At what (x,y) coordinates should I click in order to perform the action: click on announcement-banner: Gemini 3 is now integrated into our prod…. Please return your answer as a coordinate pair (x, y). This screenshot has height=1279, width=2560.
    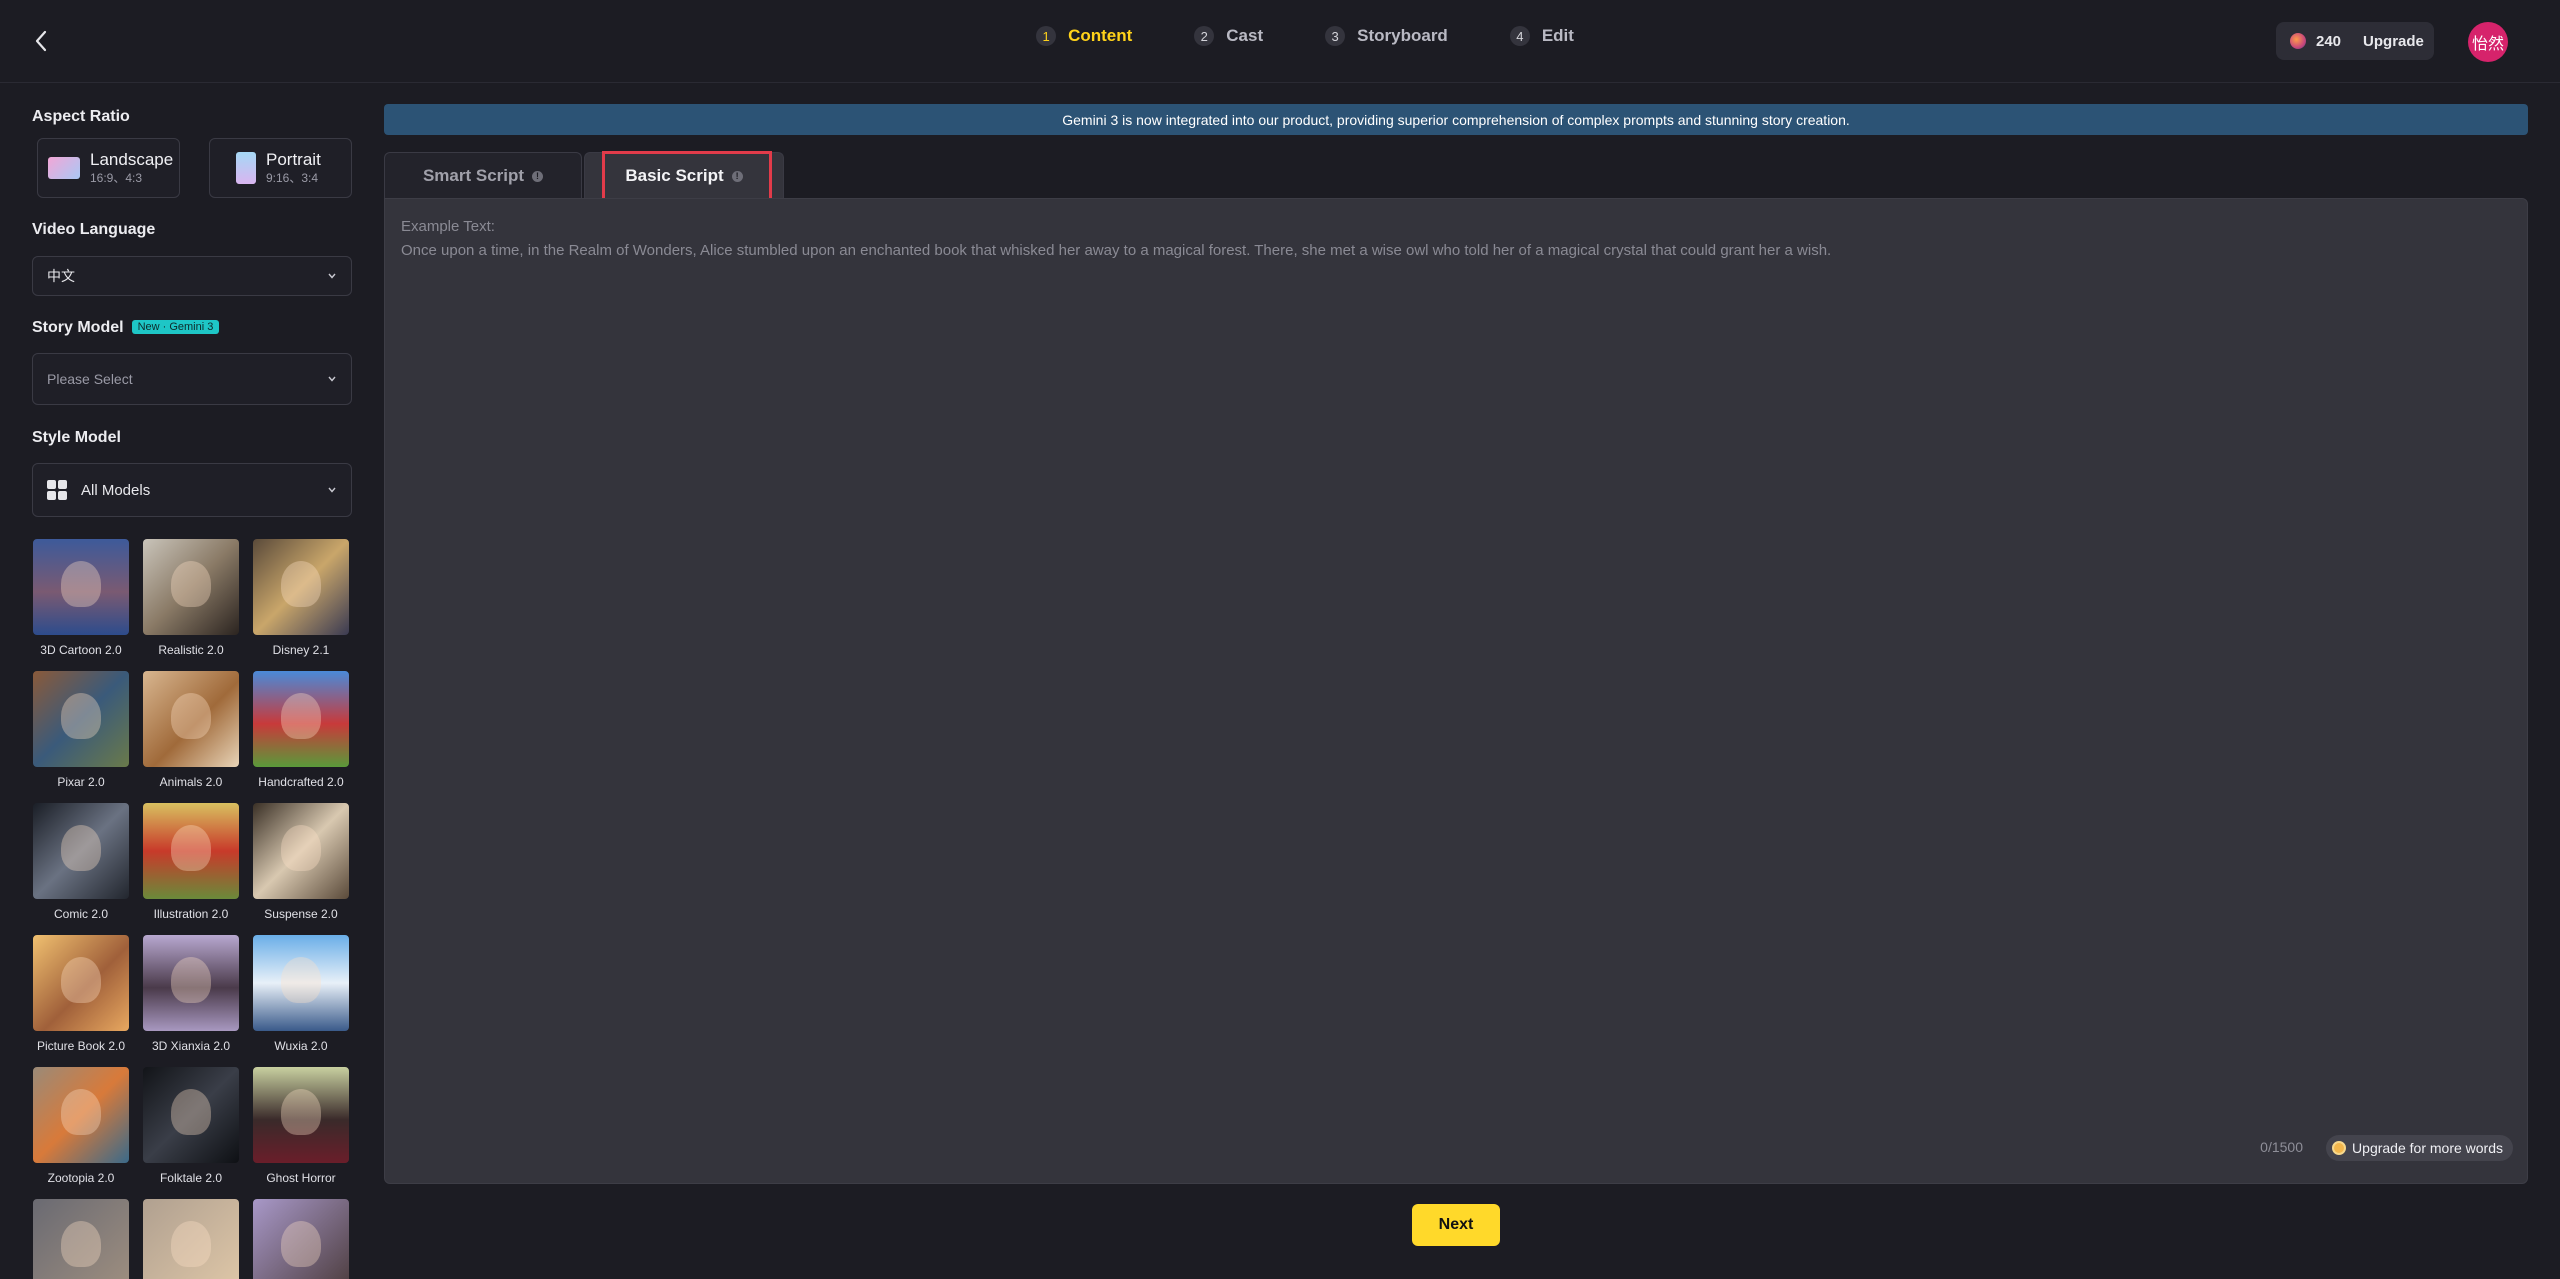
    Looking at the image, I should click on (1456, 119).